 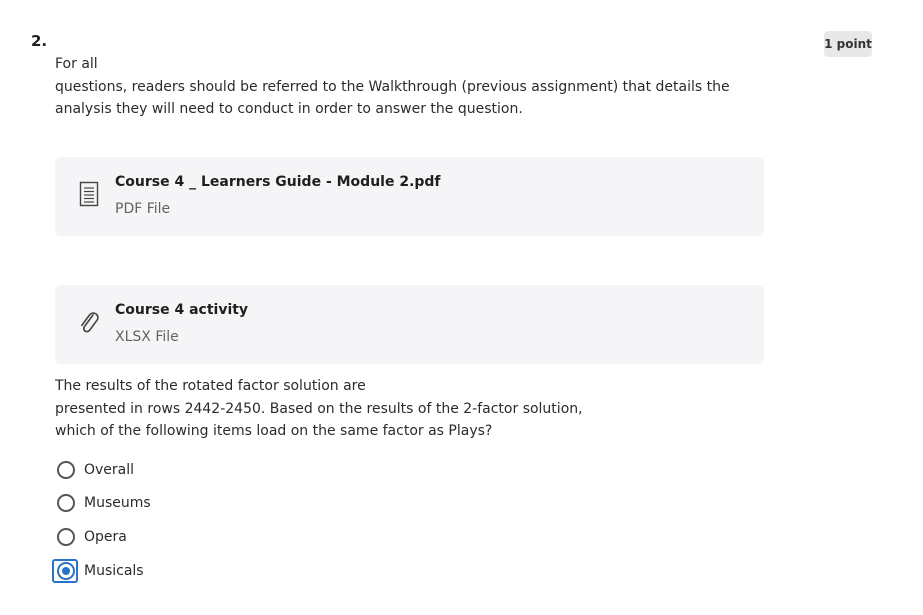 I want to click on option-museums: Museums, so click(x=101, y=503).